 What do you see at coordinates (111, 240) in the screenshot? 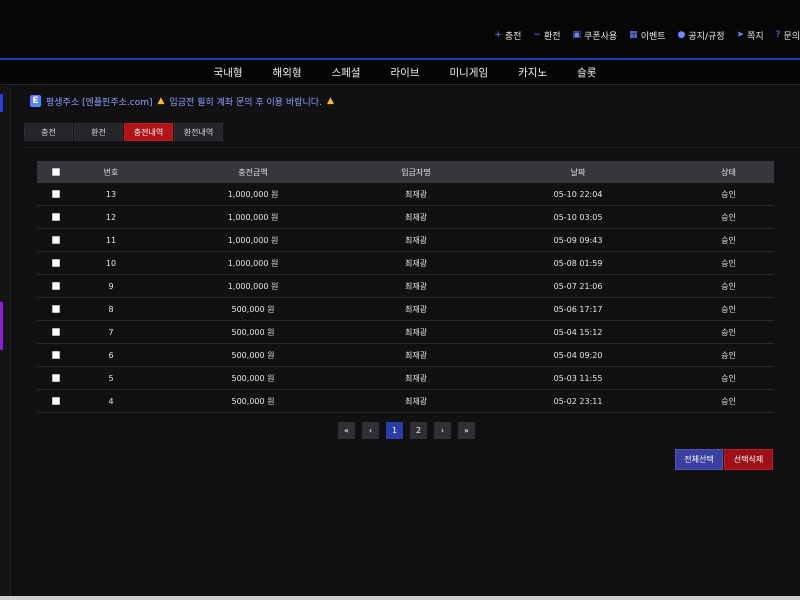
I see `row-no: 11` at bounding box center [111, 240].